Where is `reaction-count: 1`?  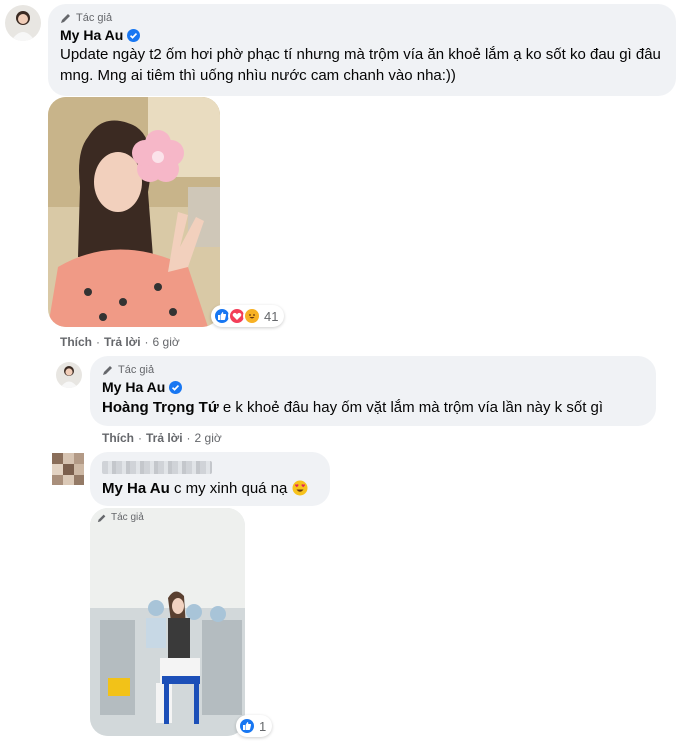 reaction-count: 1 is located at coordinates (263, 726).